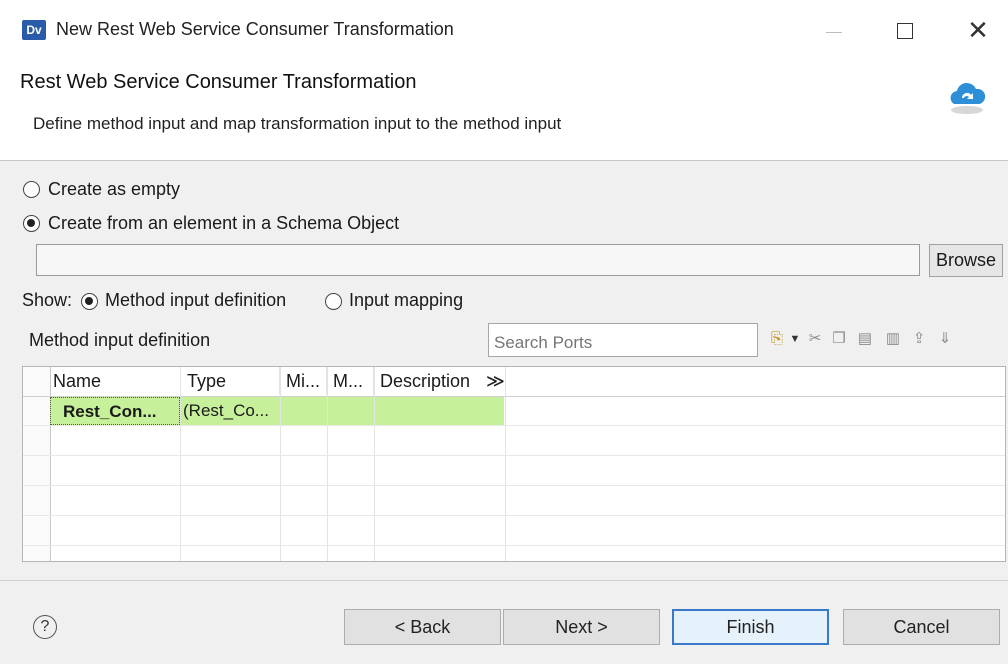 This screenshot has height=664, width=1008. What do you see at coordinates (966, 260) in the screenshot?
I see `browse-button: Browse` at bounding box center [966, 260].